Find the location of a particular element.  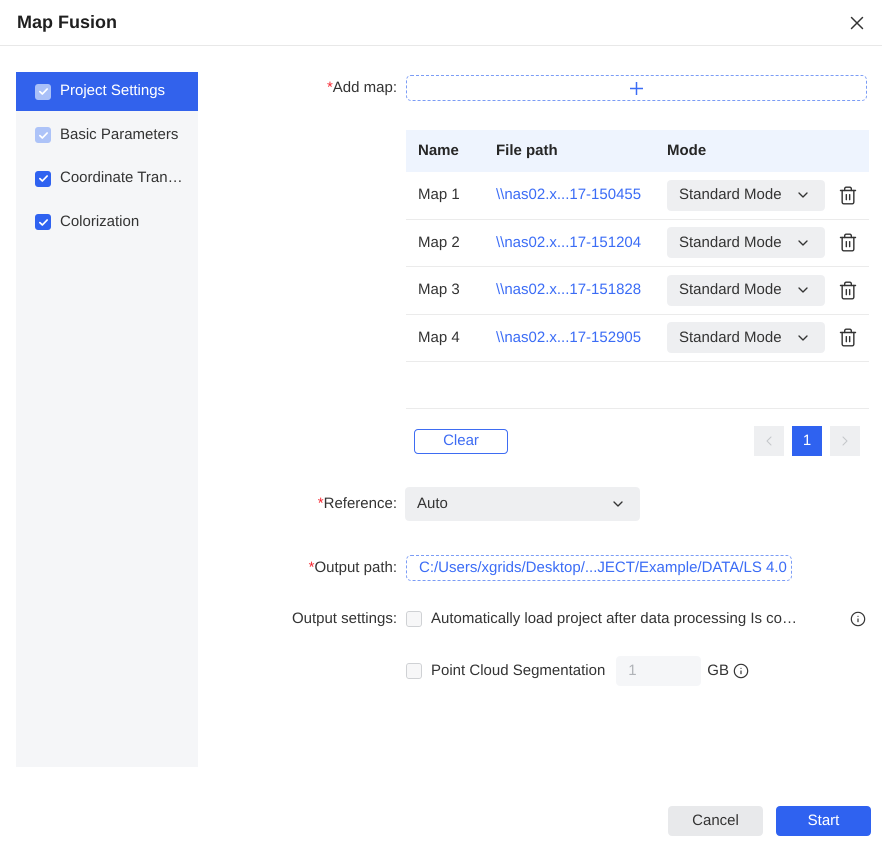

cancel-button: Cancel is located at coordinates (715, 821).